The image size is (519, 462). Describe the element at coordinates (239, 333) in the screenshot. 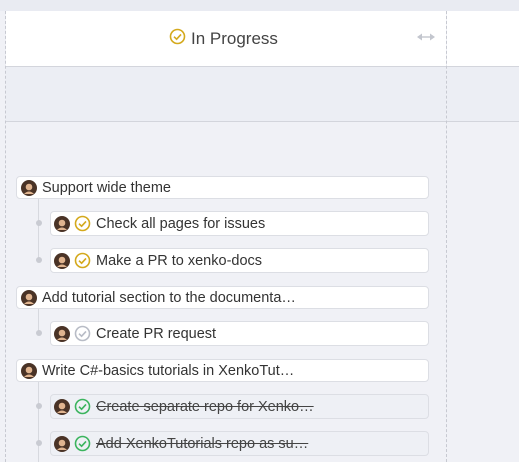

I see `task-card: Create PR request` at that location.